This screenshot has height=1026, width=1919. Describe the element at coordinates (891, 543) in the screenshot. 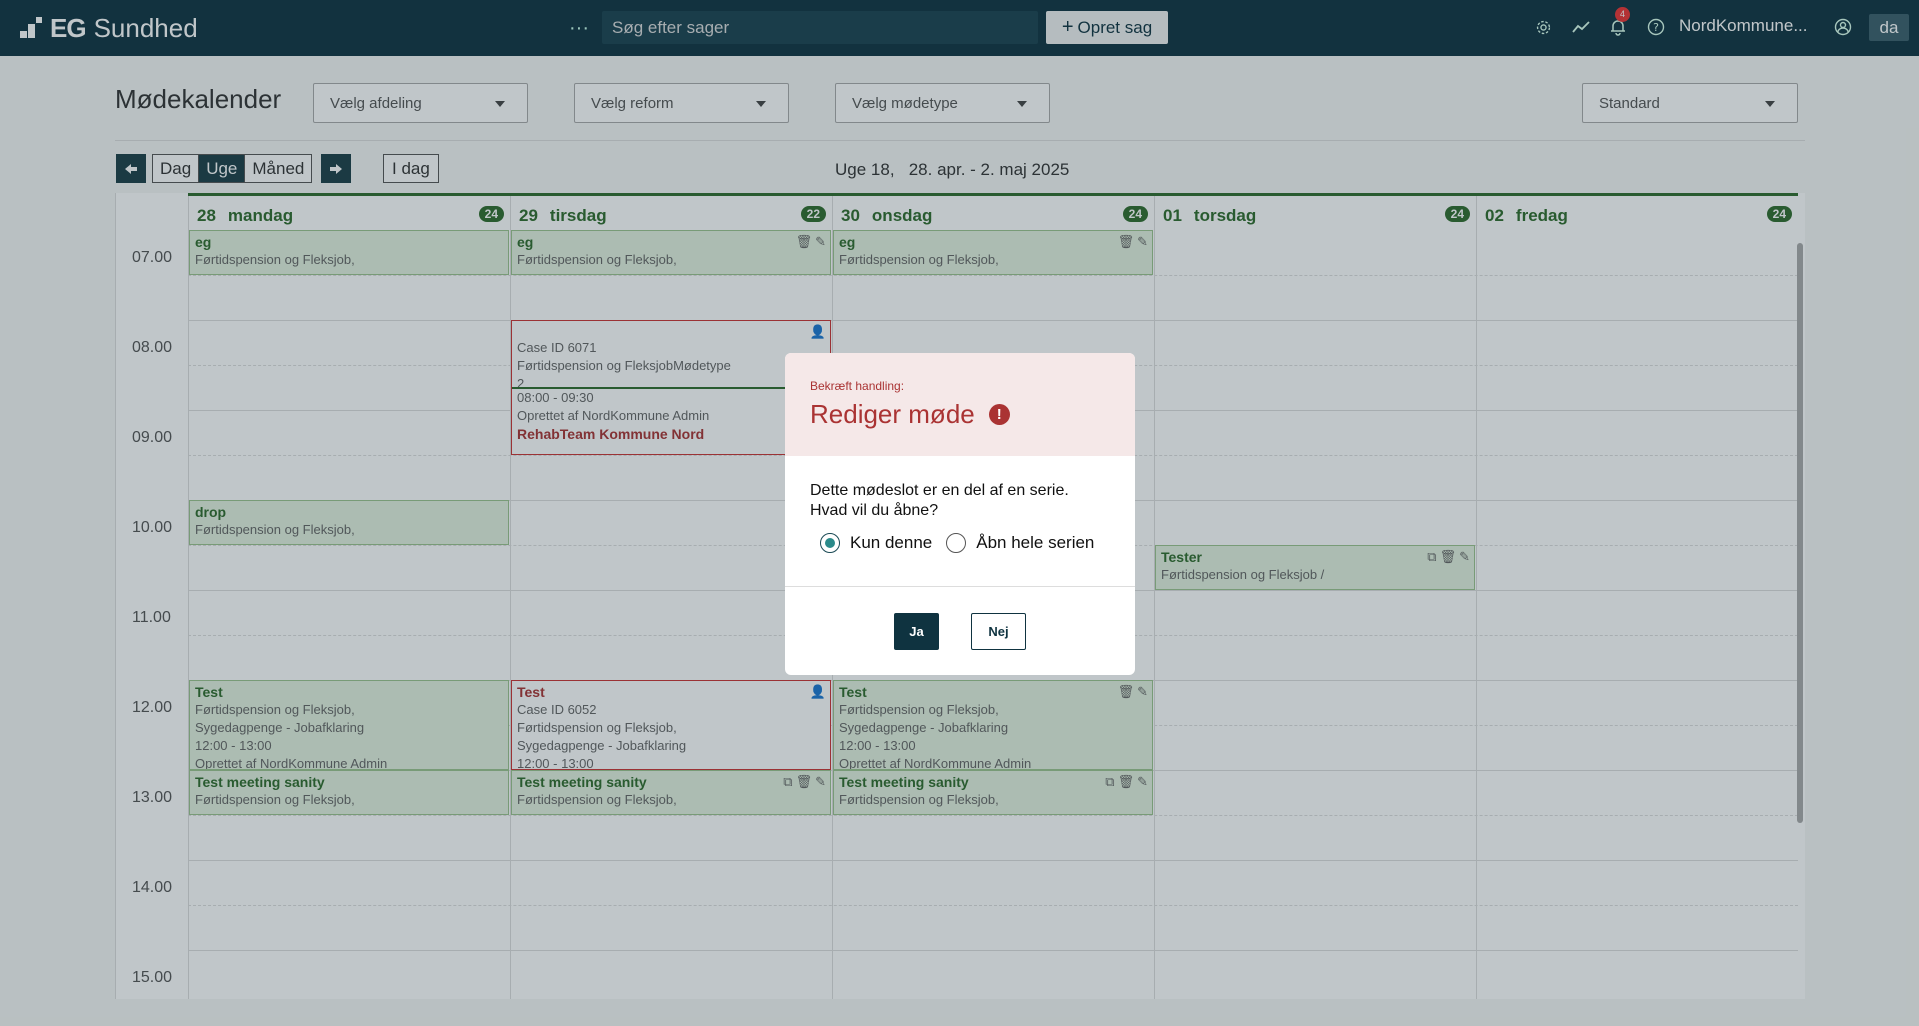

I see `radio-only-this-label: Kun denne` at that location.